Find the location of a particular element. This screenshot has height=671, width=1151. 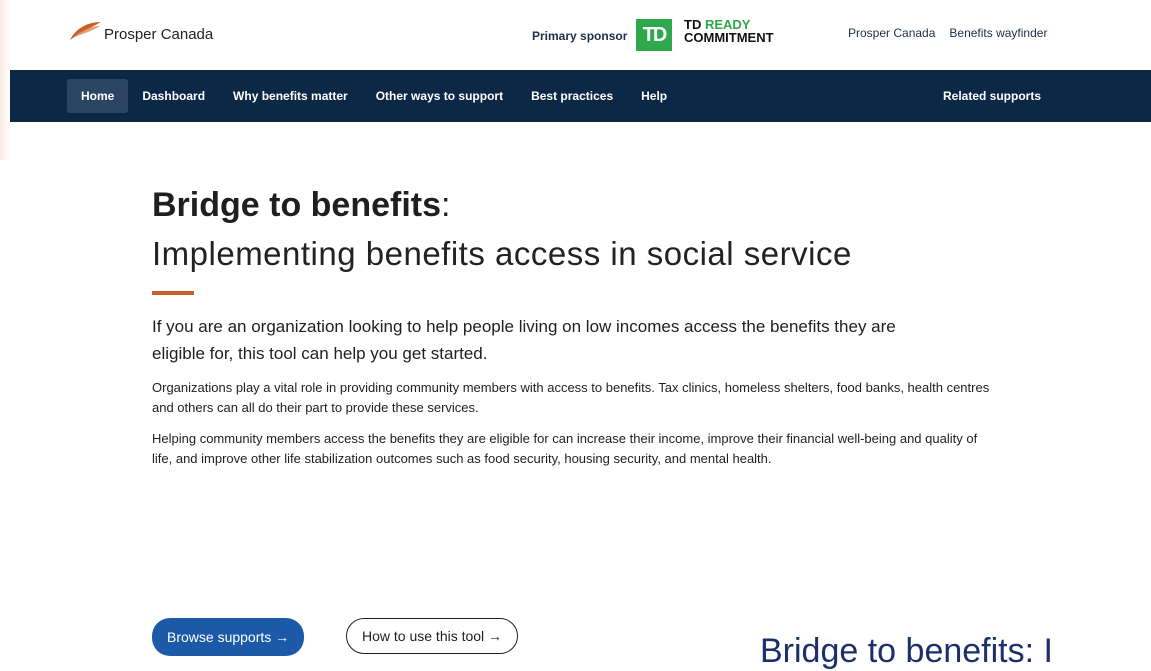

td-ready-line2: COMMITMENT is located at coordinates (729, 37).